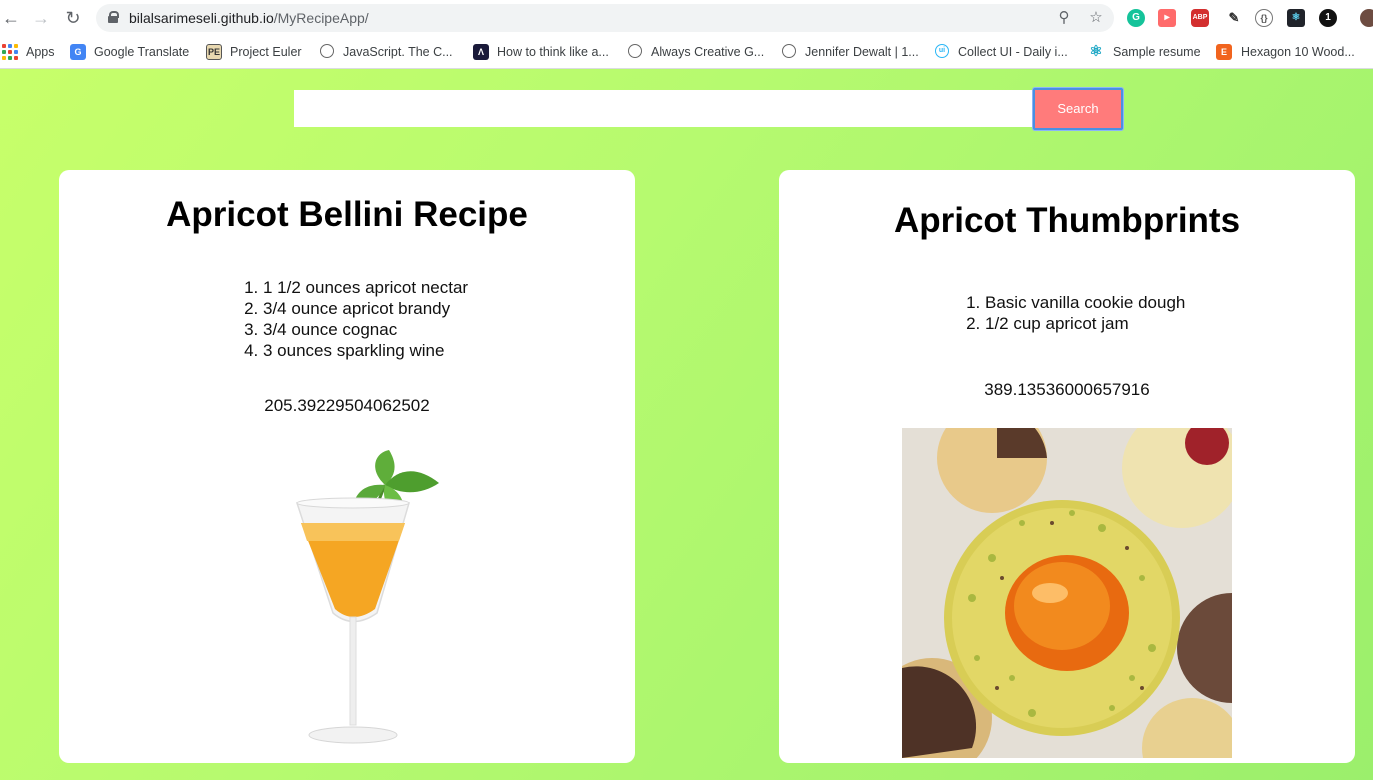  What do you see at coordinates (1096, 51) in the screenshot?
I see `react-icon: ⚛` at bounding box center [1096, 51].